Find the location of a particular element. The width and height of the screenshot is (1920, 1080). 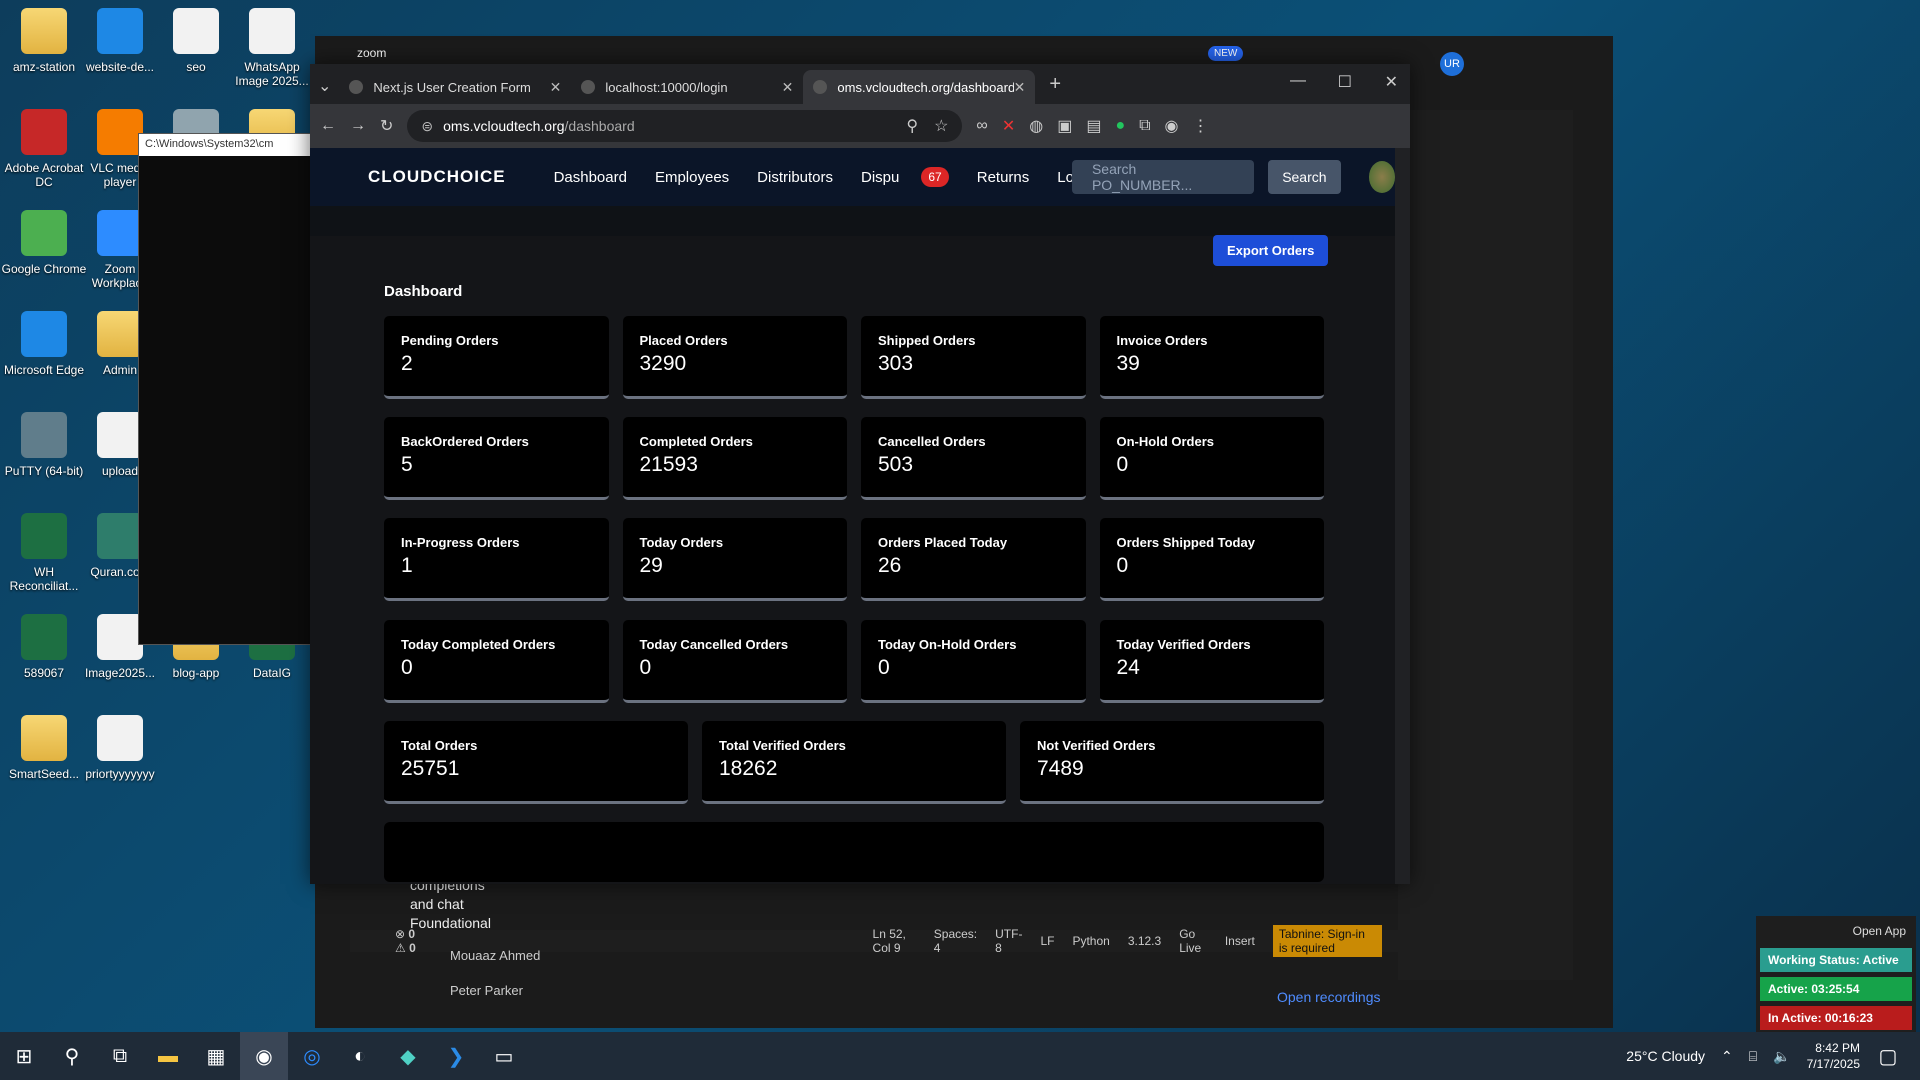

zoom-icon: ⚲ is located at coordinates (912, 126).